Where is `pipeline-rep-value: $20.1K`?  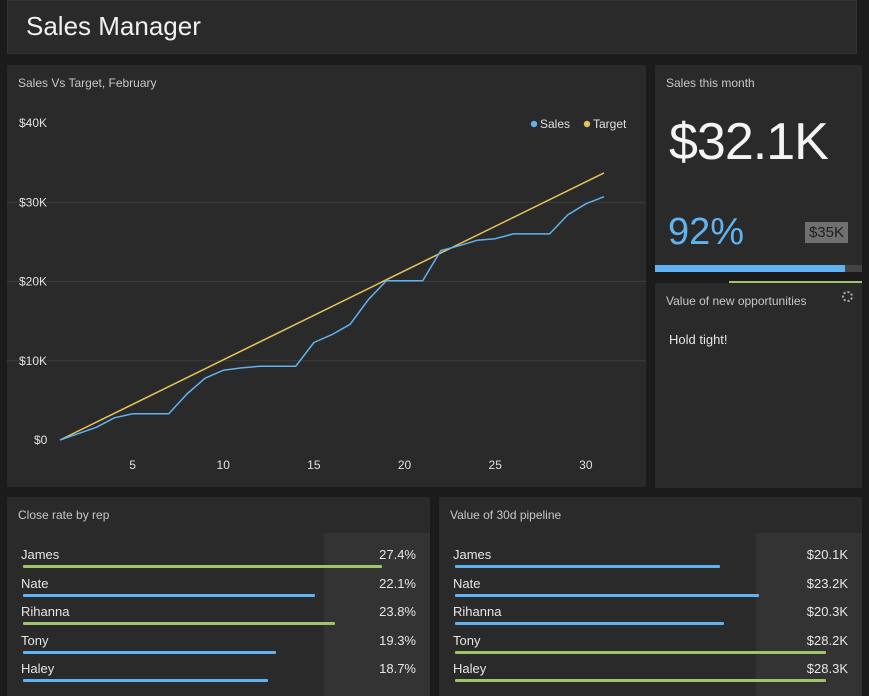 pipeline-rep-value: $20.1K is located at coordinates (827, 554).